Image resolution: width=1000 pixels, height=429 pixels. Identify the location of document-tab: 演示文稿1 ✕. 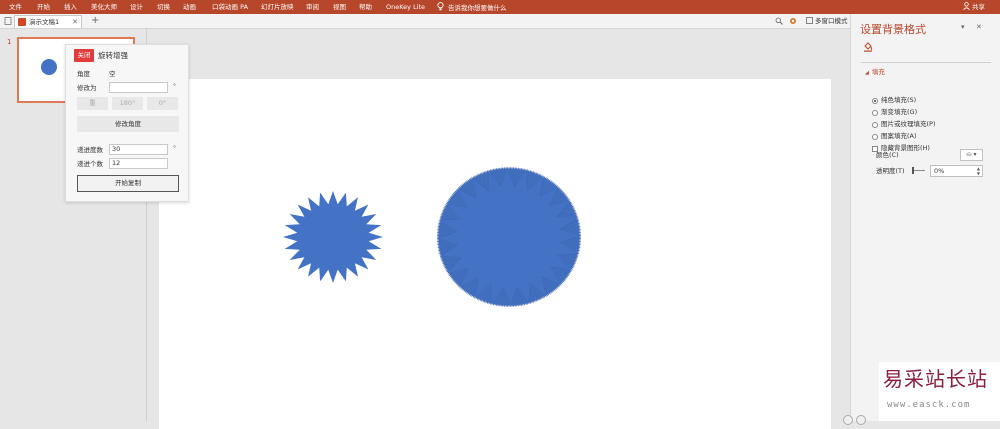
(48, 21).